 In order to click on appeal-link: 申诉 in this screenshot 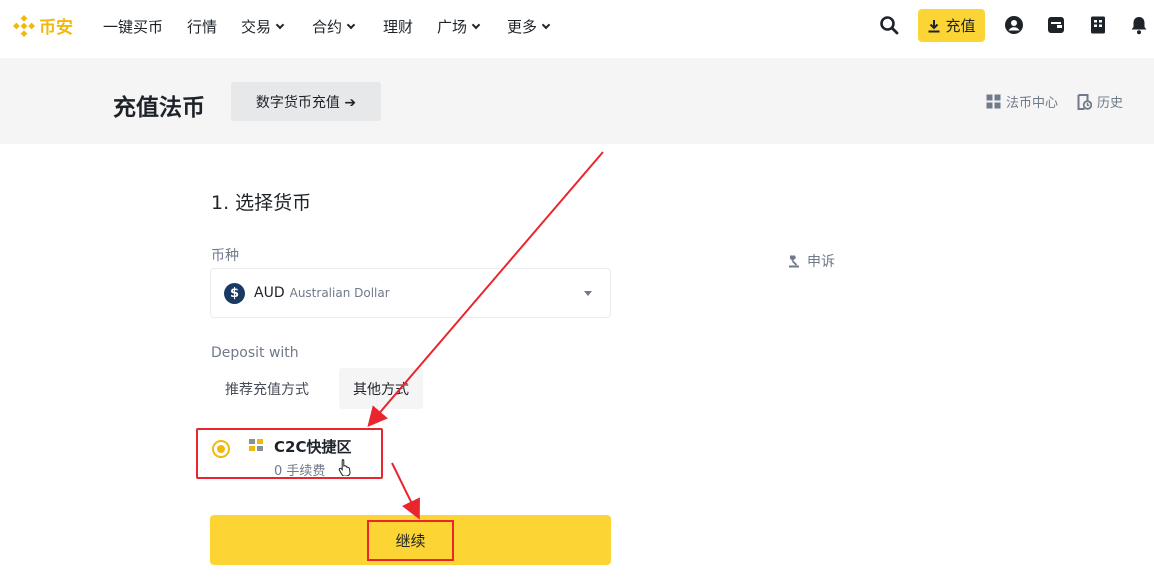, I will do `click(811, 261)`.